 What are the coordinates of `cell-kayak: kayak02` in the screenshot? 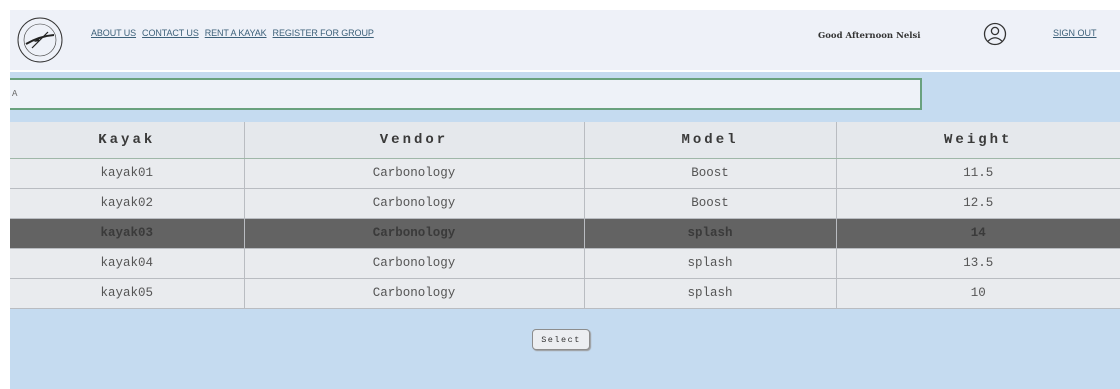 It's located at (127, 203).